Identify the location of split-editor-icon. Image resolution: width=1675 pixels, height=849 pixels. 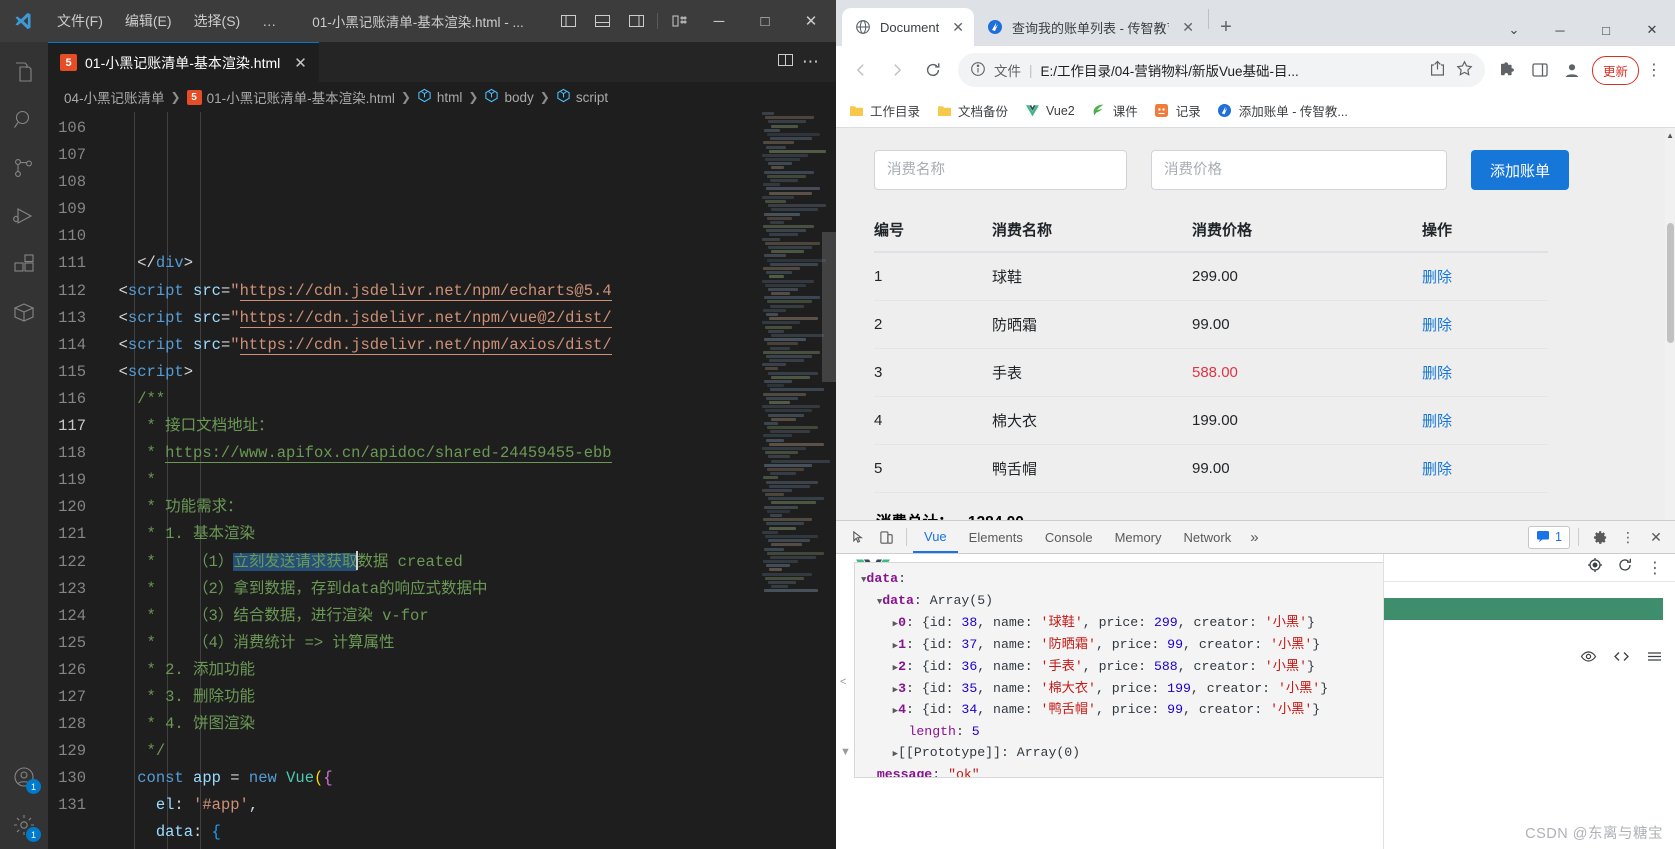
(785, 62).